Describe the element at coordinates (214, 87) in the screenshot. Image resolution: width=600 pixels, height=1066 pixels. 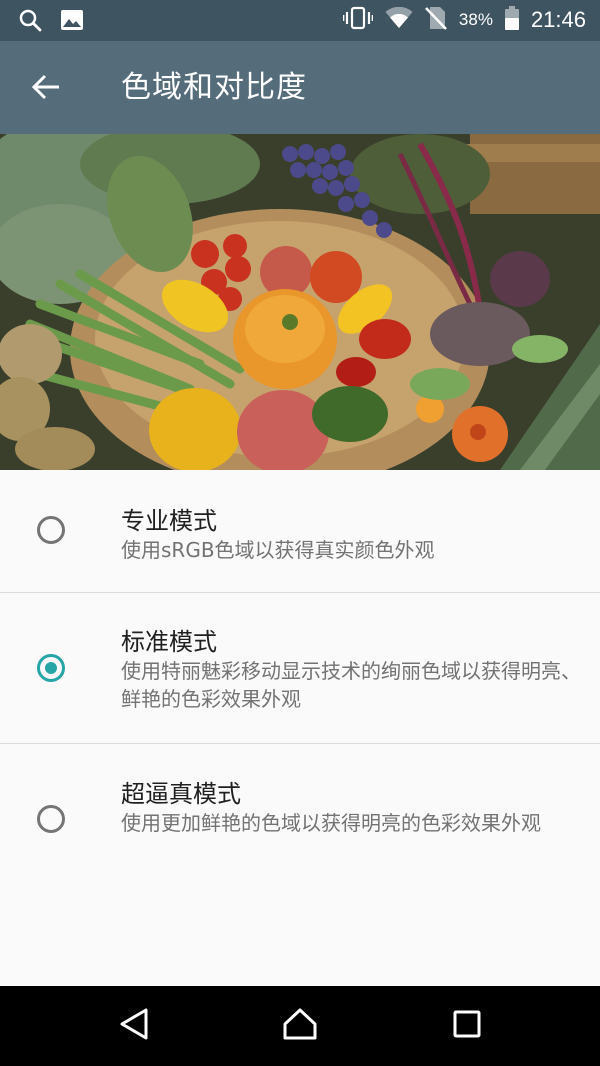
I see `page-title: 色域和对比度` at that location.